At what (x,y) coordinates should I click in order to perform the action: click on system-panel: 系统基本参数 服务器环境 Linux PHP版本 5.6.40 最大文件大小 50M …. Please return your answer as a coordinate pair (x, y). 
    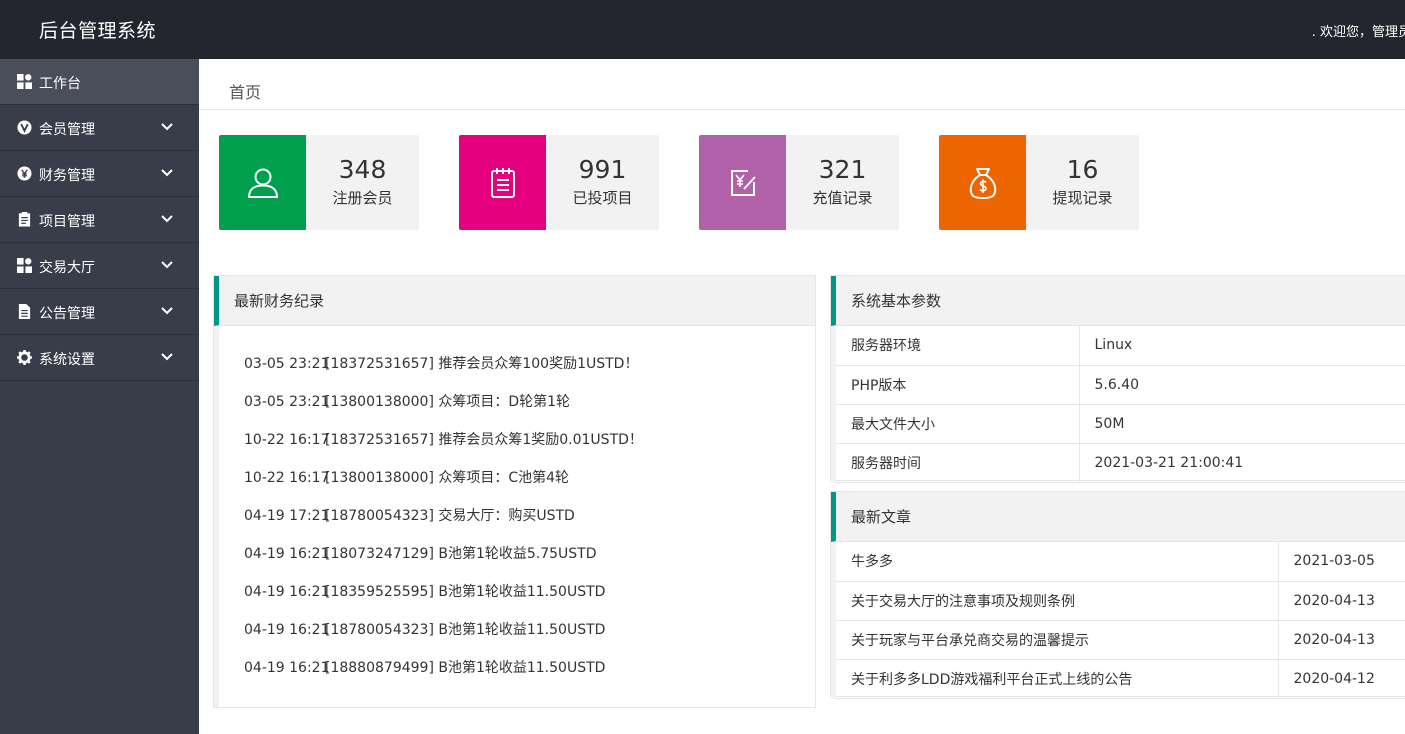
    Looking at the image, I should click on (1117, 379).